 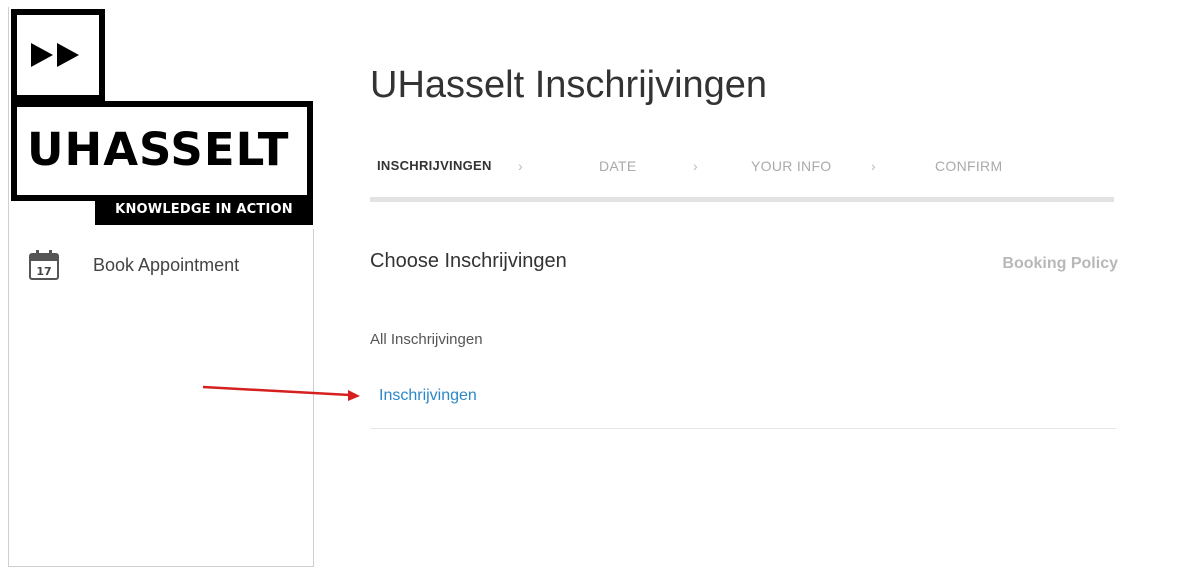 What do you see at coordinates (166, 264) in the screenshot?
I see `sidebar-item-label: Book Appointment` at bounding box center [166, 264].